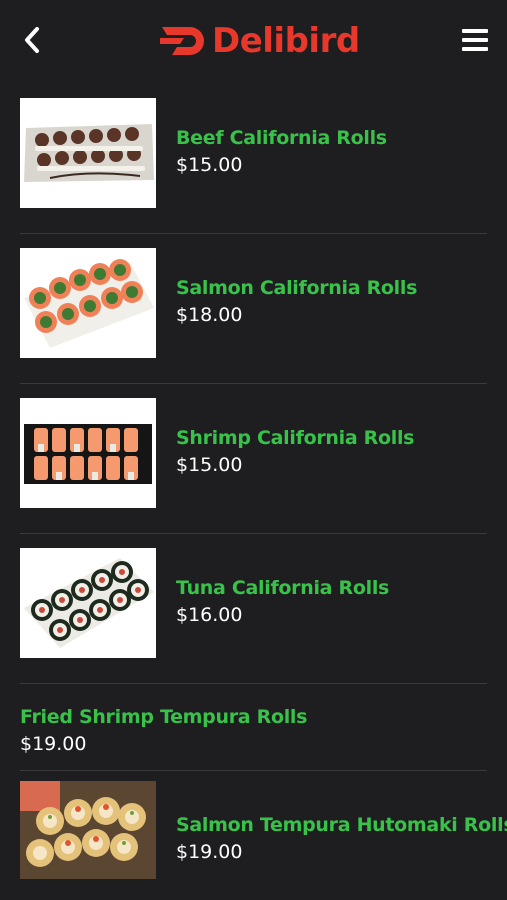  I want to click on item-info: Salmon California Rolls $18.00, so click(296, 302).